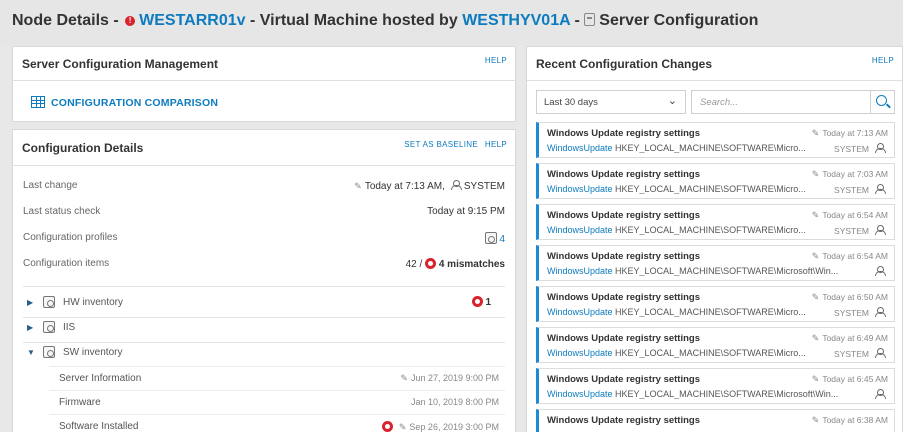  What do you see at coordinates (454, 378) in the screenshot?
I see `leaf-date-text: Jun 27, 2019 9:00 PM` at bounding box center [454, 378].